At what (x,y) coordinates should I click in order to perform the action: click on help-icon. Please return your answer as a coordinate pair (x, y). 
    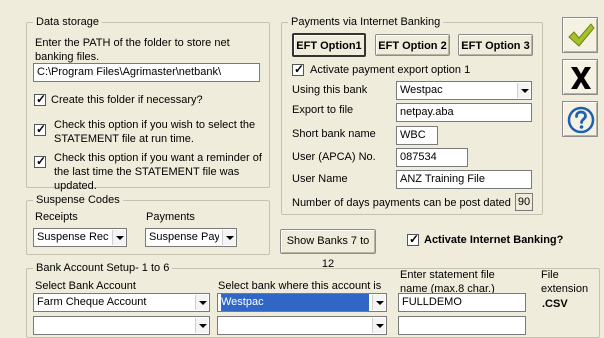
    Looking at the image, I should click on (581, 120).